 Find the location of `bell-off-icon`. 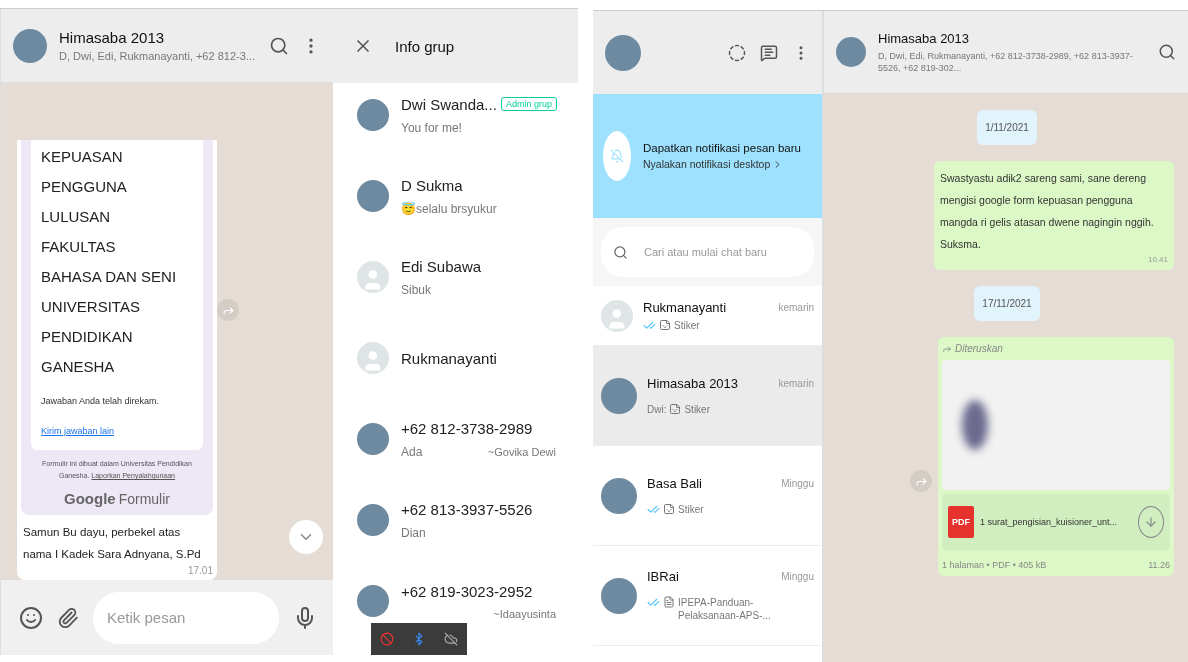

bell-off-icon is located at coordinates (617, 156).